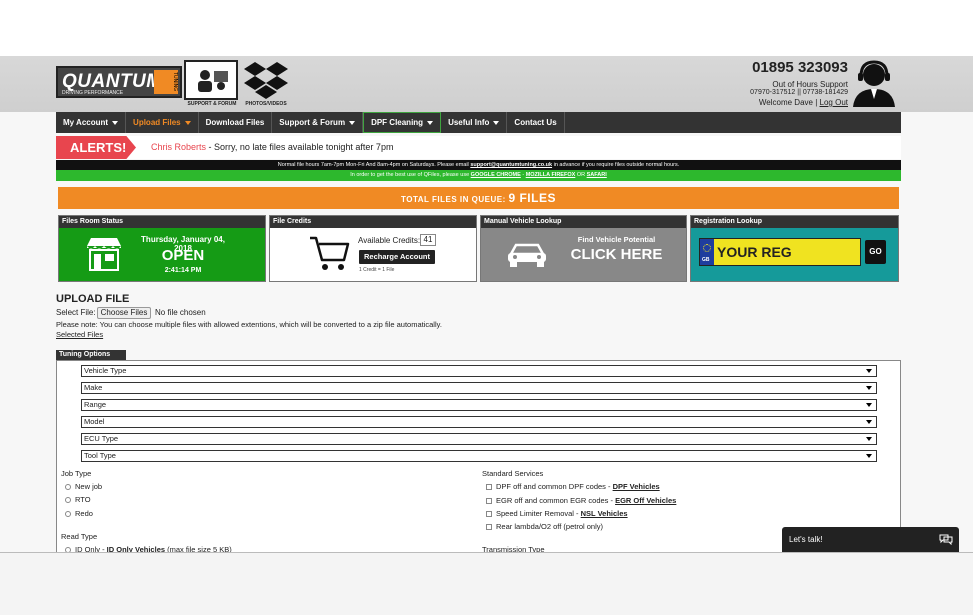  What do you see at coordinates (597, 175) in the screenshot?
I see `safari-link: SAFARI` at bounding box center [597, 175].